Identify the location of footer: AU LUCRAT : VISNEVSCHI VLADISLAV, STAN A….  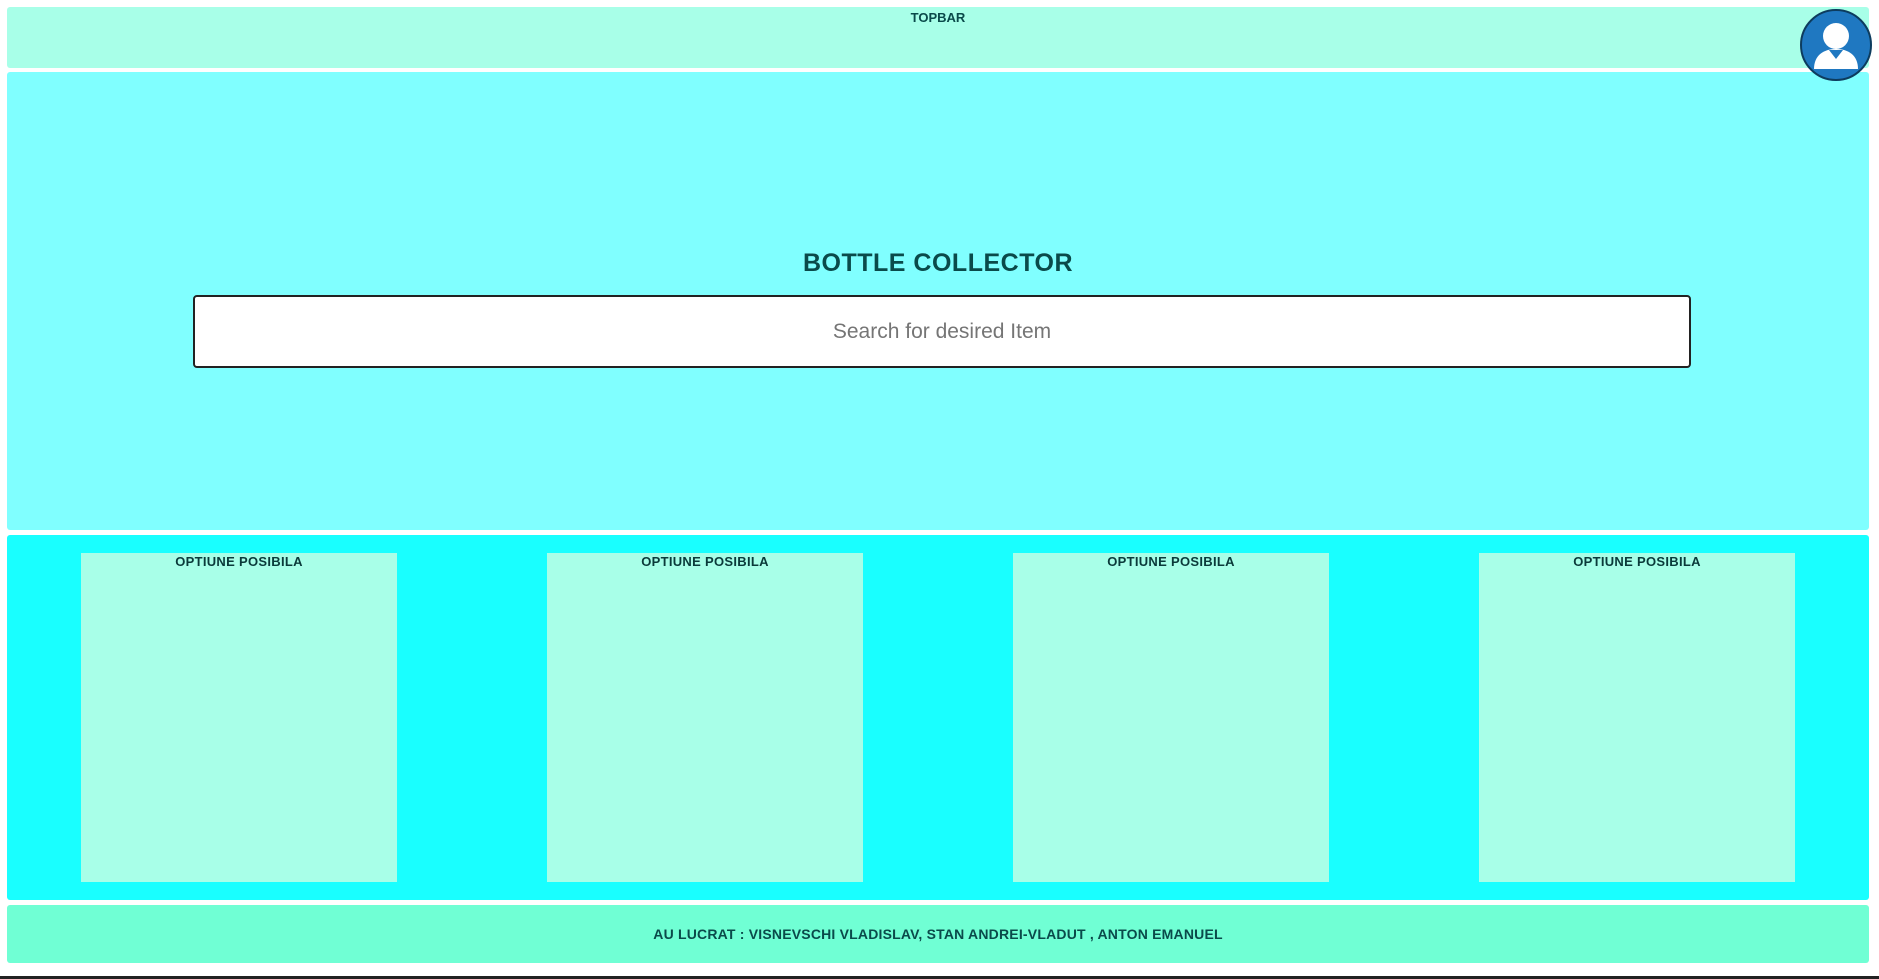
(938, 934).